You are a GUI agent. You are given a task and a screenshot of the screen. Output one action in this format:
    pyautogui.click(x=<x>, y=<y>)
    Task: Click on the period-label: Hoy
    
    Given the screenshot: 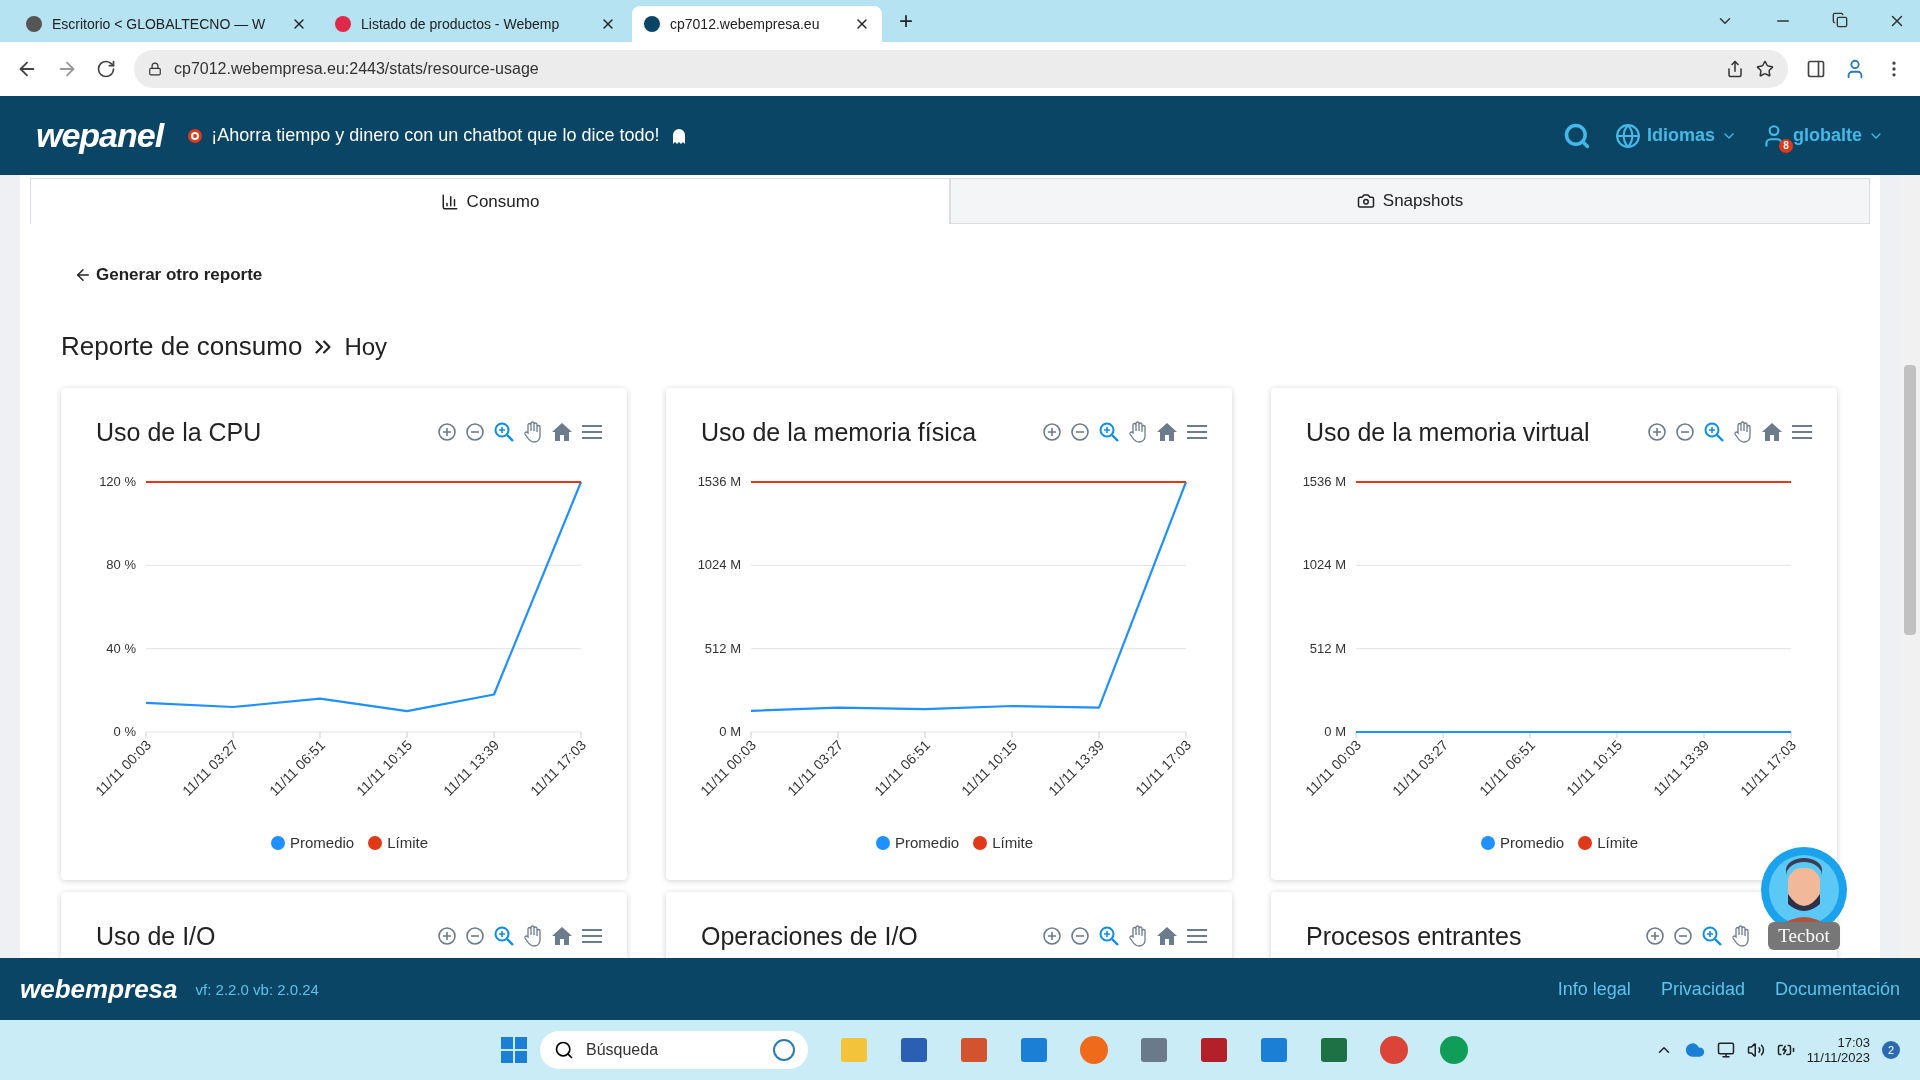 What is the action you would take?
    pyautogui.click(x=366, y=346)
    